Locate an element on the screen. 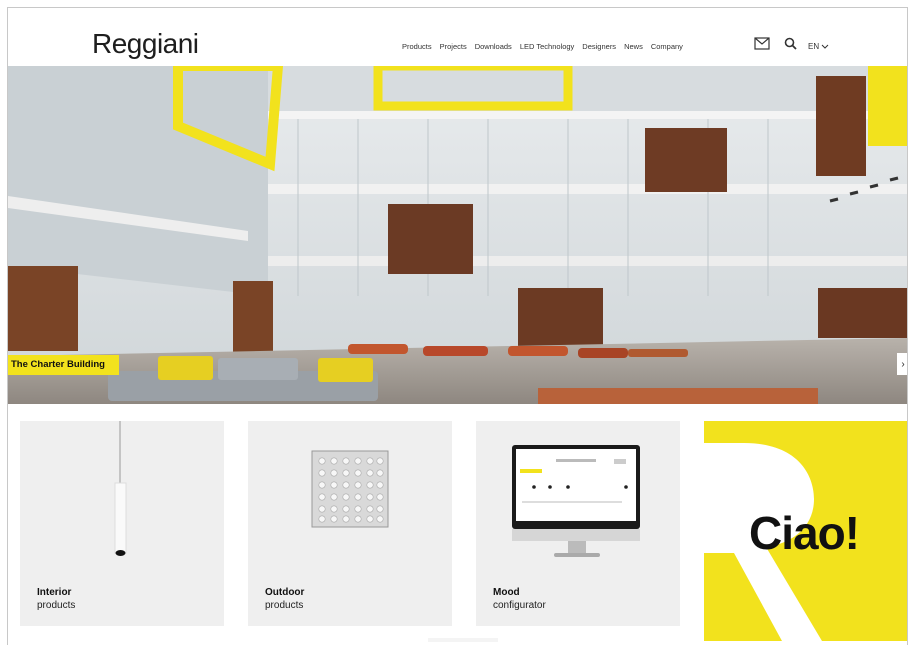 The image size is (909, 645). ciao-promo: Ciao! is located at coordinates (805, 531).